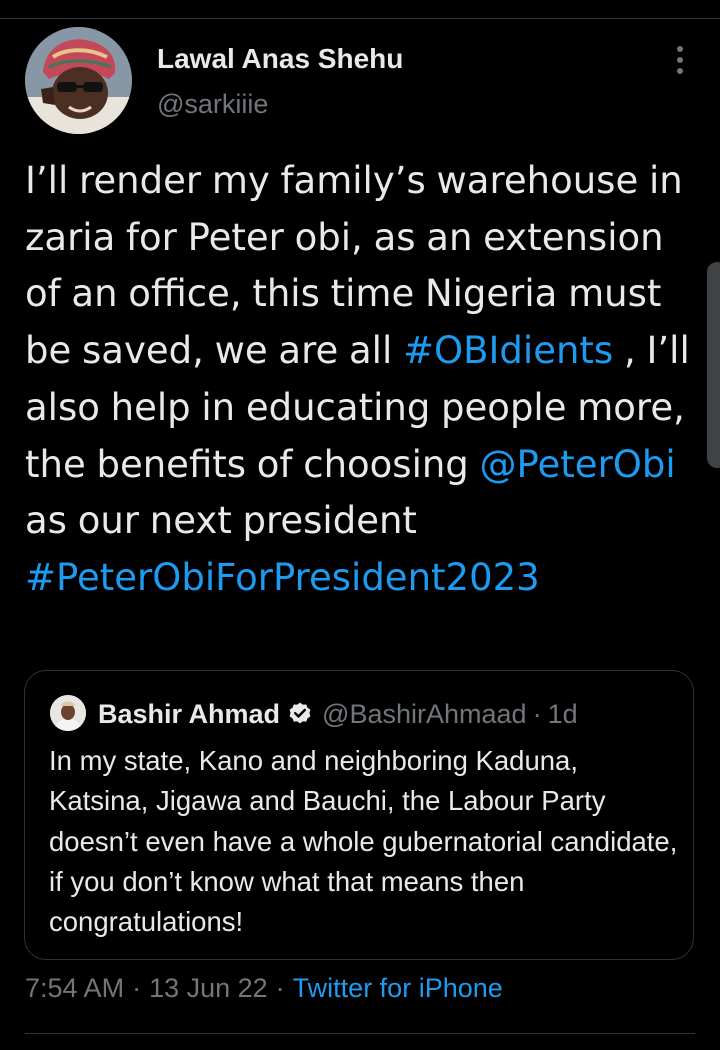 Image resolution: width=720 pixels, height=1050 pixels. What do you see at coordinates (563, 714) in the screenshot?
I see `quoted-tweet-time: 1d` at bounding box center [563, 714].